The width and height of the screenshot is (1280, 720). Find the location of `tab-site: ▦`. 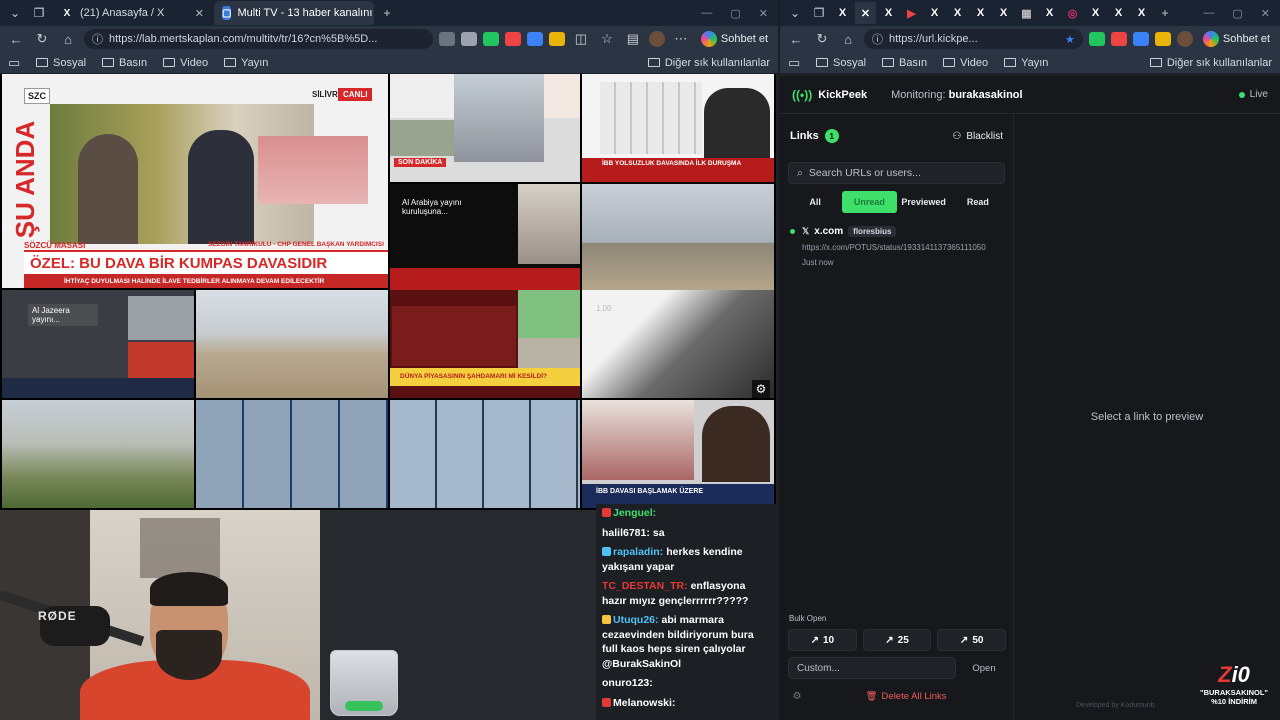

tab-site: ▦ is located at coordinates (1026, 13).